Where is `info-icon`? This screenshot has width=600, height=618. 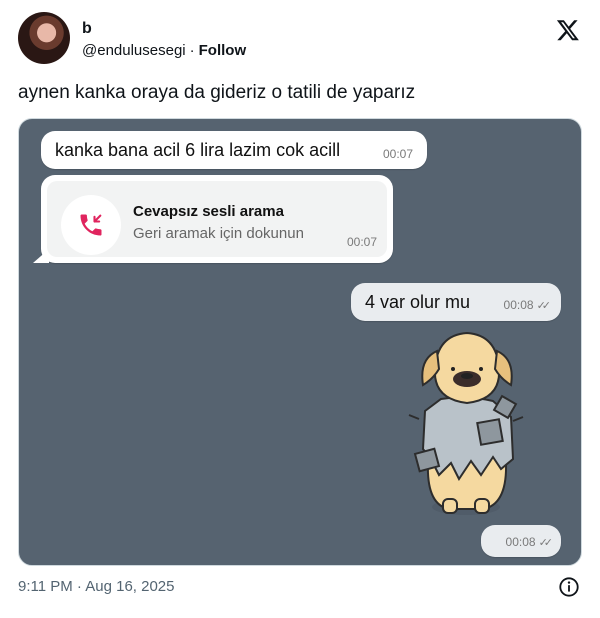
info-icon is located at coordinates (569, 587).